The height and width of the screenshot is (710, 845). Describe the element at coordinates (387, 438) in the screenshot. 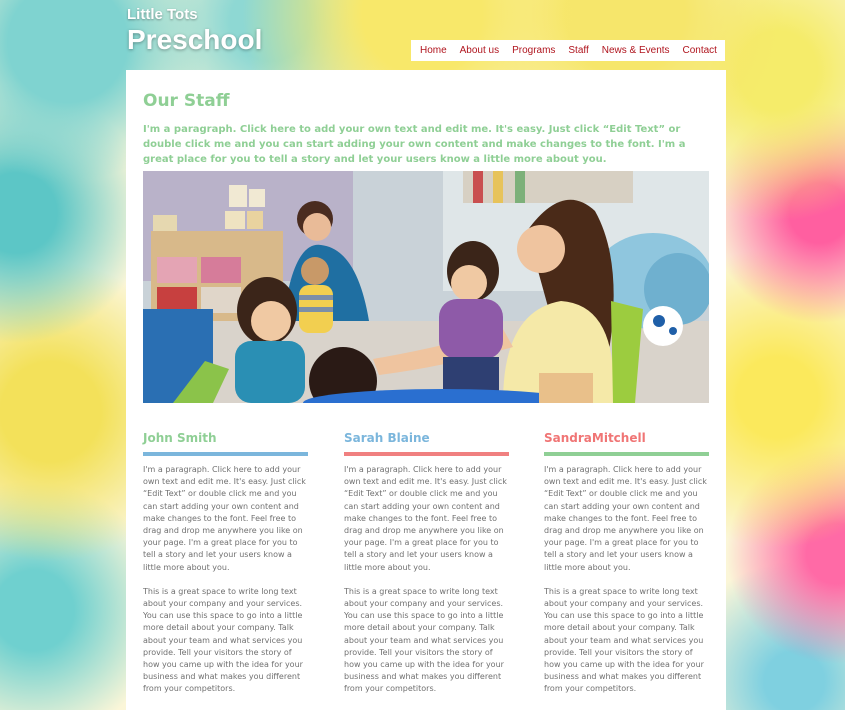

I see `staff-name: Sarah Blaine` at that location.